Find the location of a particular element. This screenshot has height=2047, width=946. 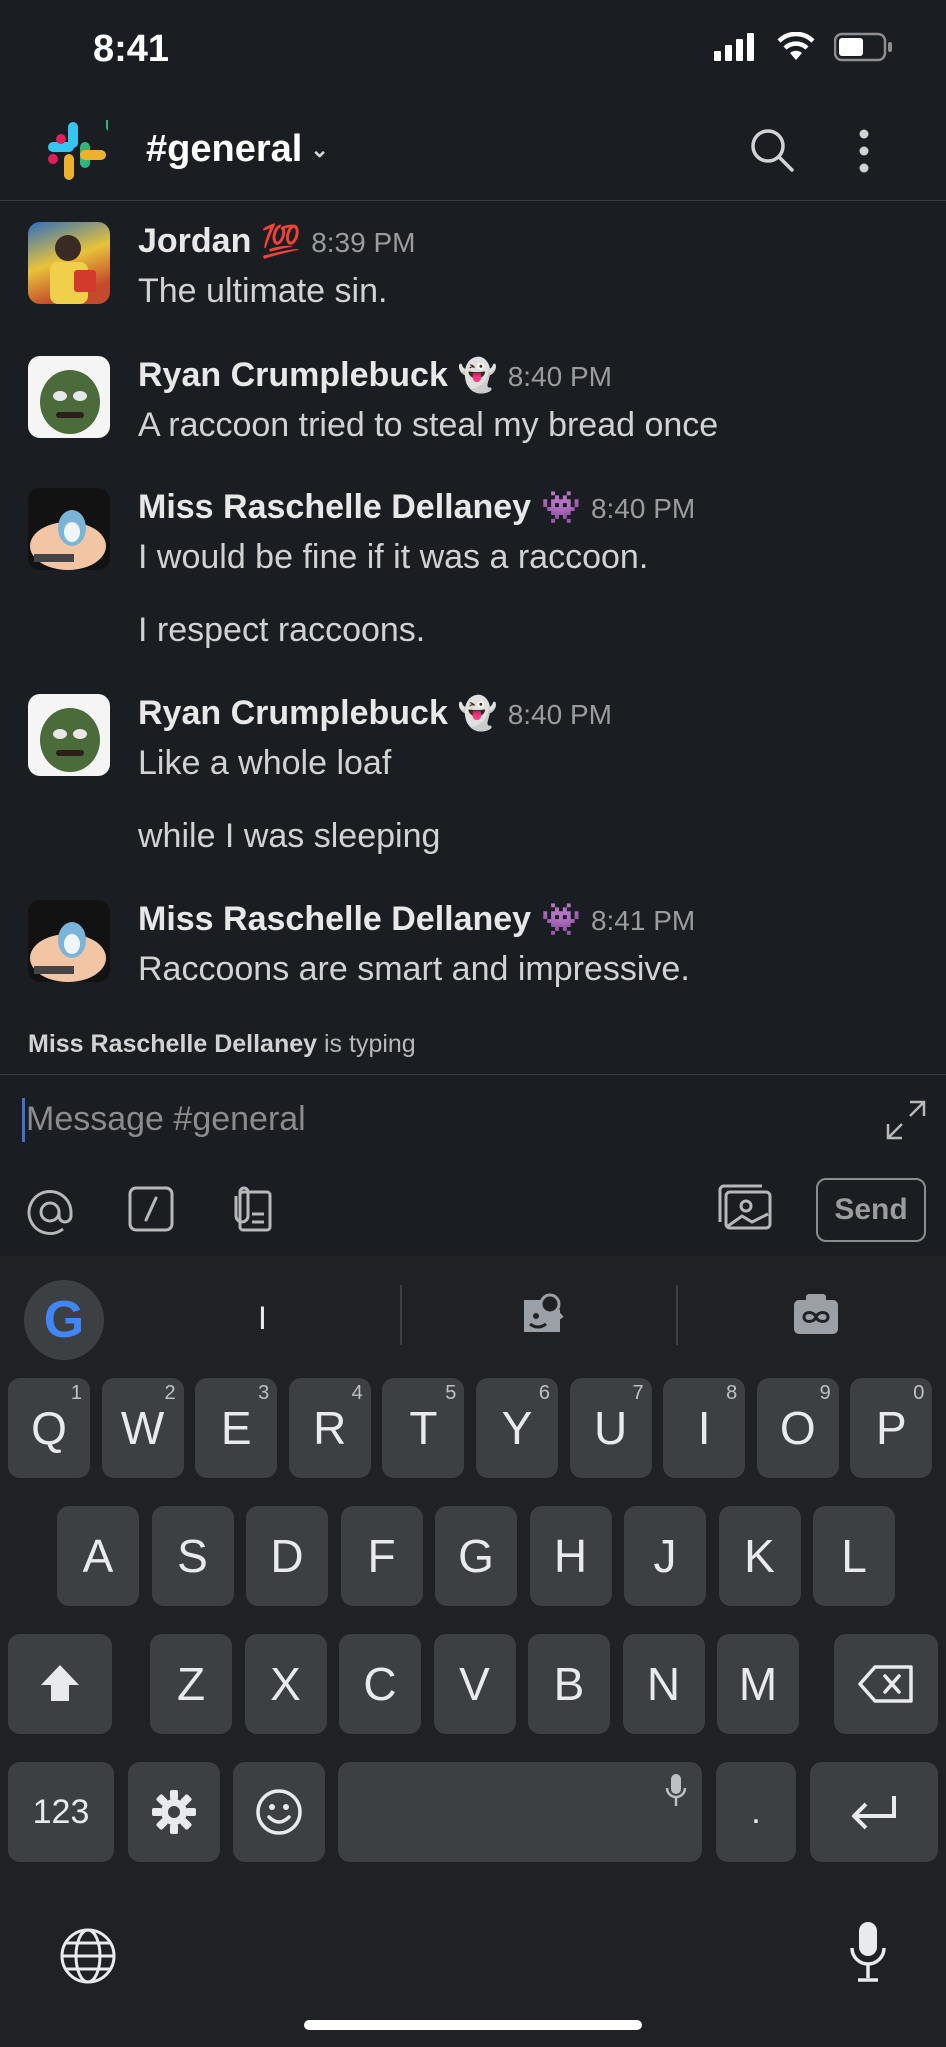

more-options-icon is located at coordinates (864, 151).